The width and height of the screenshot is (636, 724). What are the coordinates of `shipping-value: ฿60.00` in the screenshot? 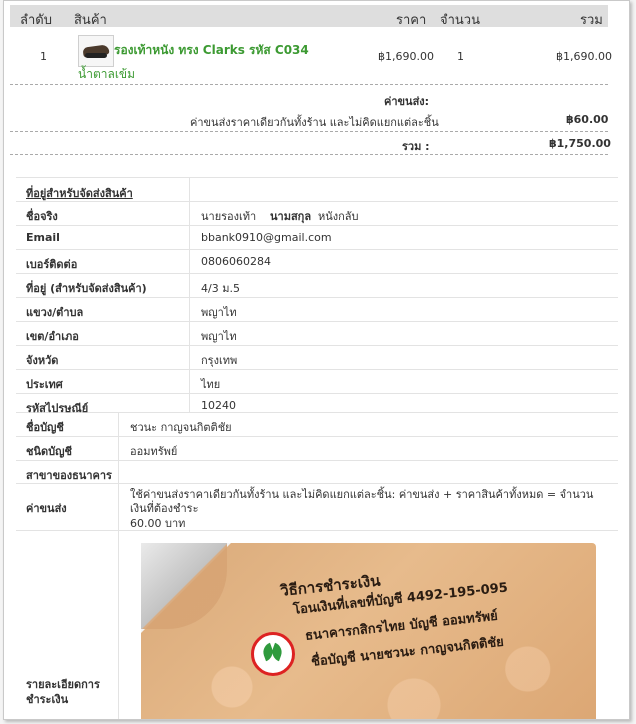 It's located at (587, 119).